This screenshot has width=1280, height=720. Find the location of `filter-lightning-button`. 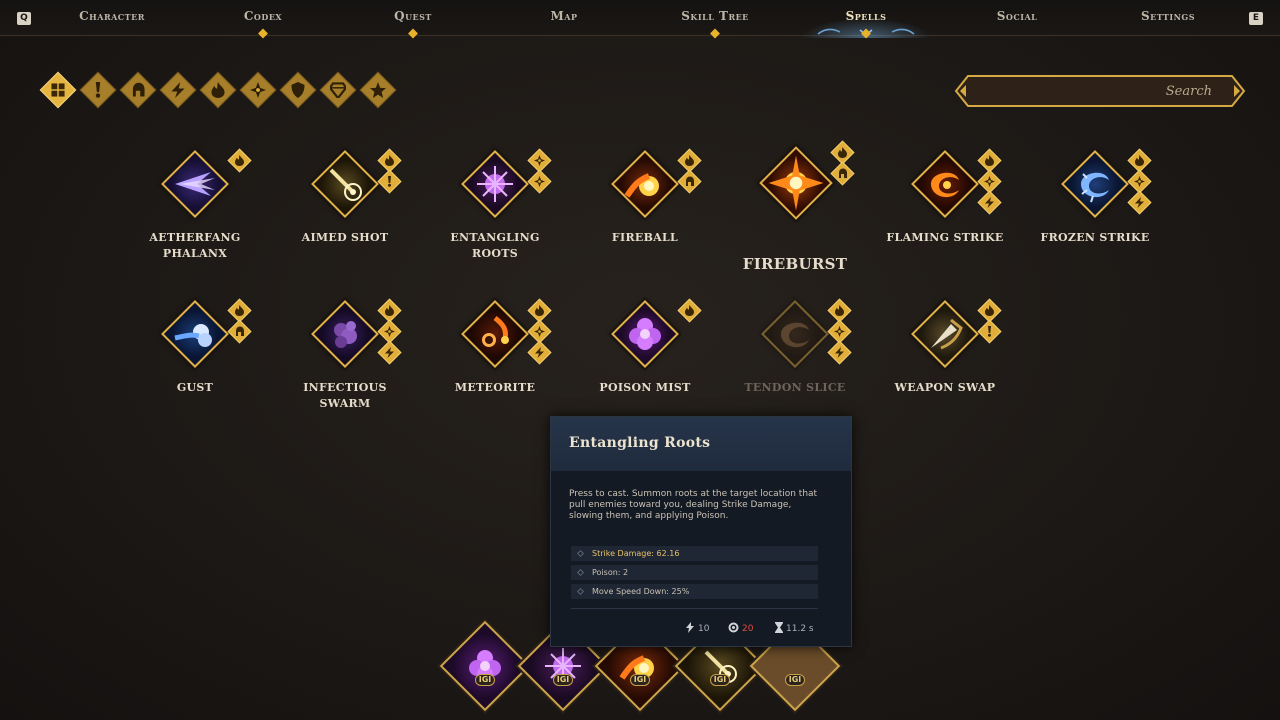

filter-lightning-button is located at coordinates (178, 90).